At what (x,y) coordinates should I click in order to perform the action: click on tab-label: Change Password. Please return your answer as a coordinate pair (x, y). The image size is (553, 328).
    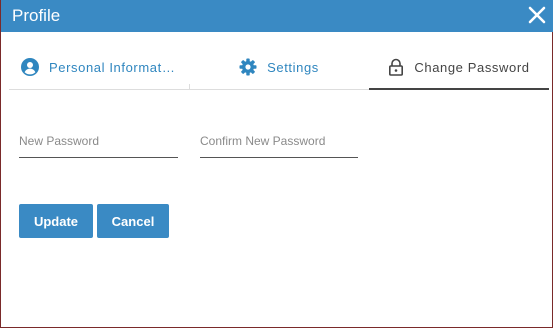
    Looking at the image, I should click on (472, 67).